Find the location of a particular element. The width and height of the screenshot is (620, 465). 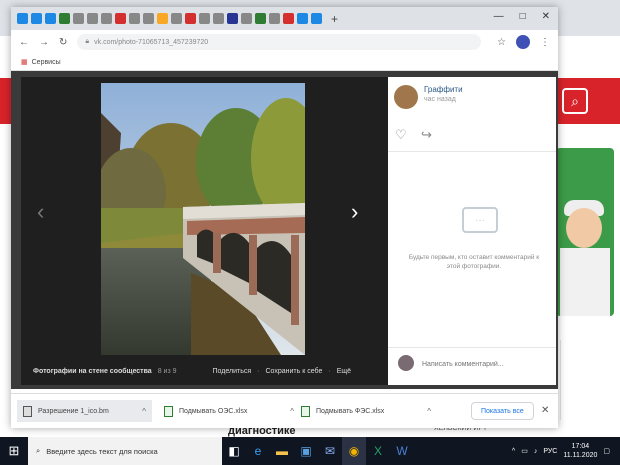

tab-strip: + is located at coordinates (284, 18).